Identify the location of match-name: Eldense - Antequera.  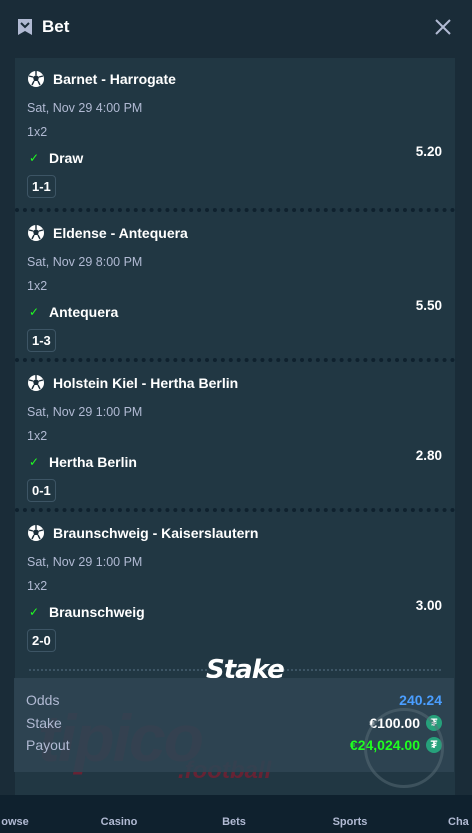
(120, 233).